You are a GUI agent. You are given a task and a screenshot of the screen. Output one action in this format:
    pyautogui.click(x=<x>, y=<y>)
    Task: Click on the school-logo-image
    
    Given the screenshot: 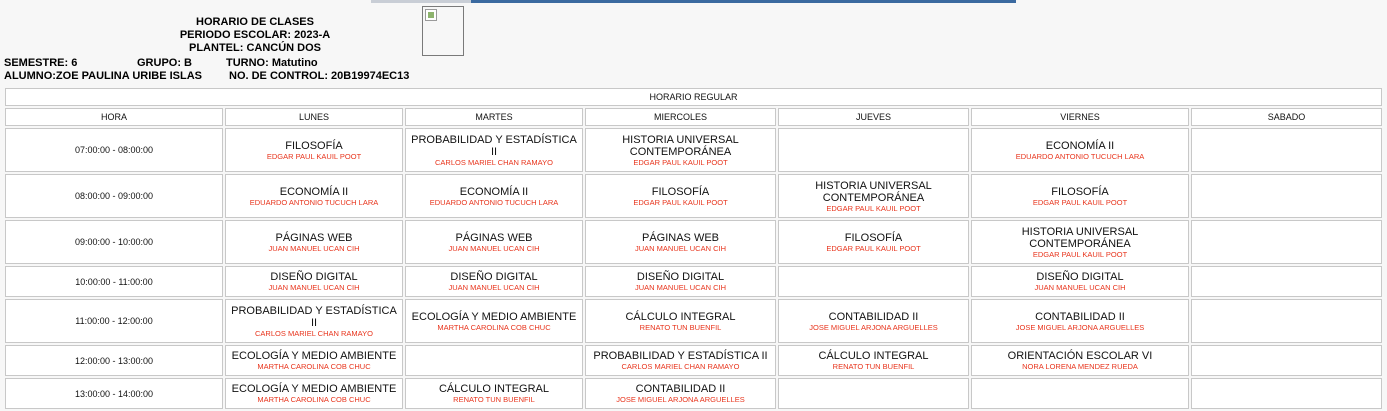 What is the action you would take?
    pyautogui.click(x=443, y=31)
    